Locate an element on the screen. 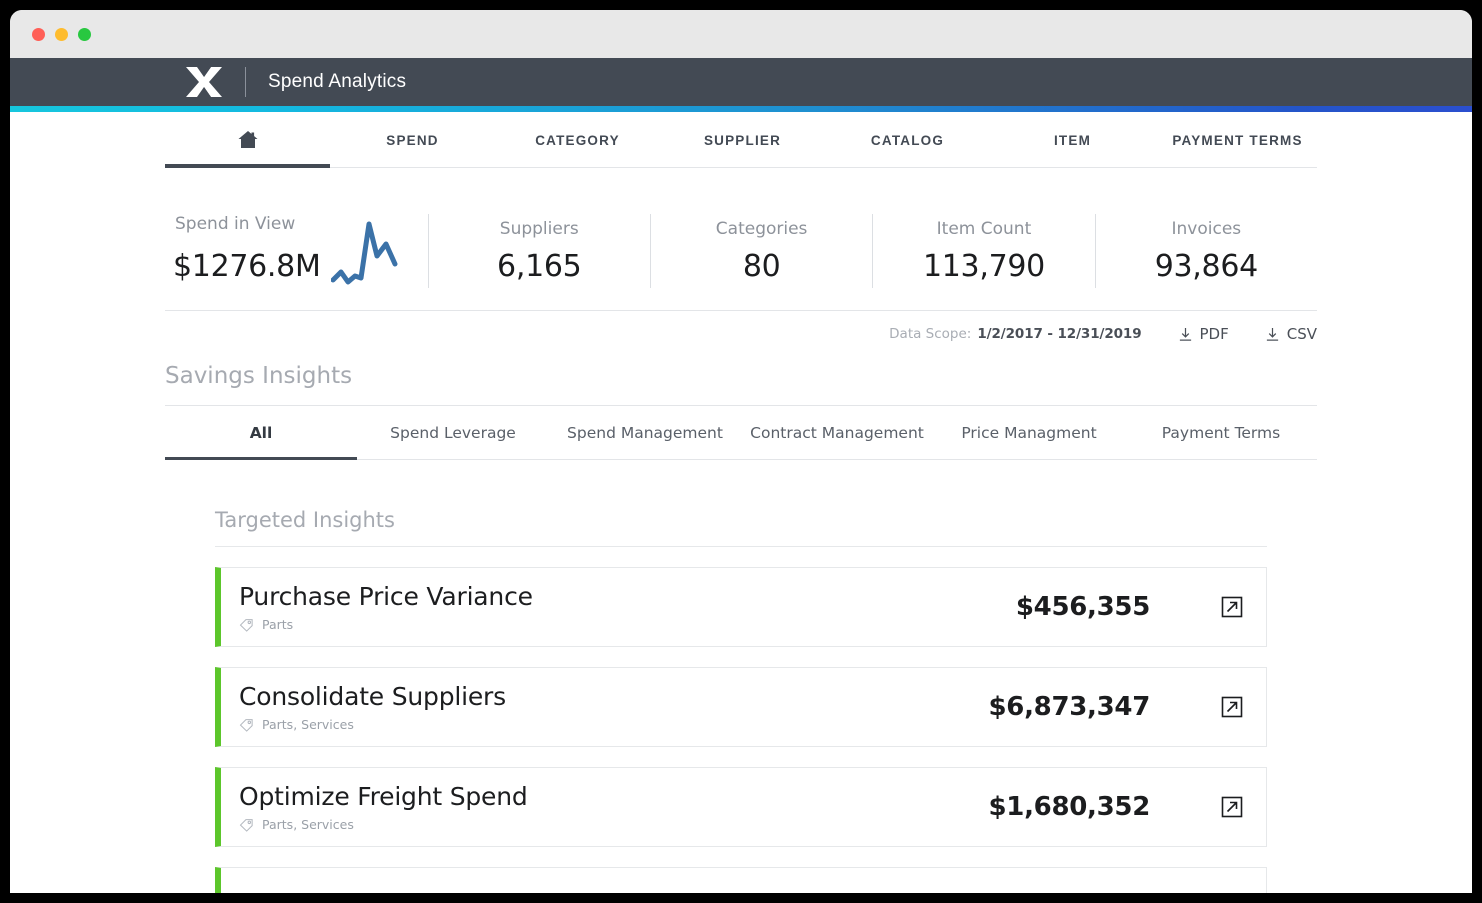  nav-item-supplier: SUPPLIER is located at coordinates (742, 140).